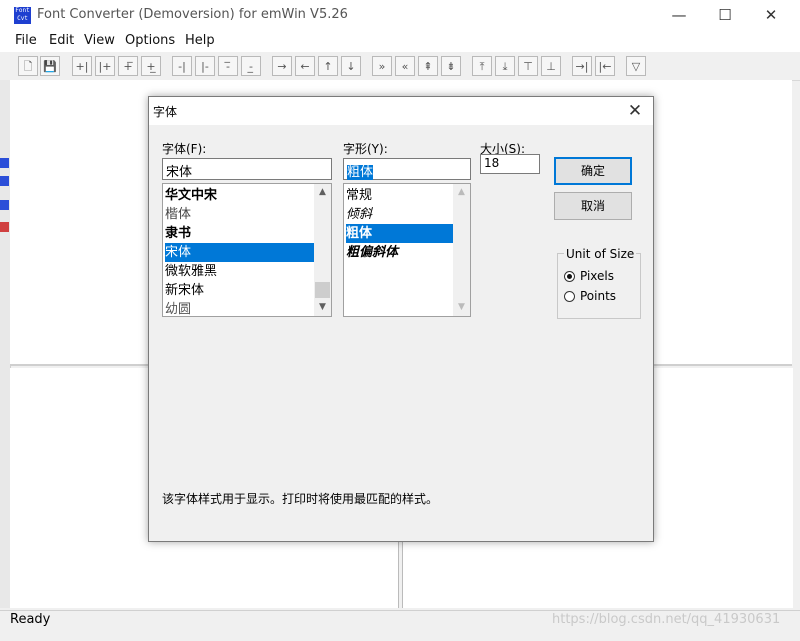 This screenshot has height=641, width=800. What do you see at coordinates (30, 619) in the screenshot?
I see `status-text: Ready` at bounding box center [30, 619].